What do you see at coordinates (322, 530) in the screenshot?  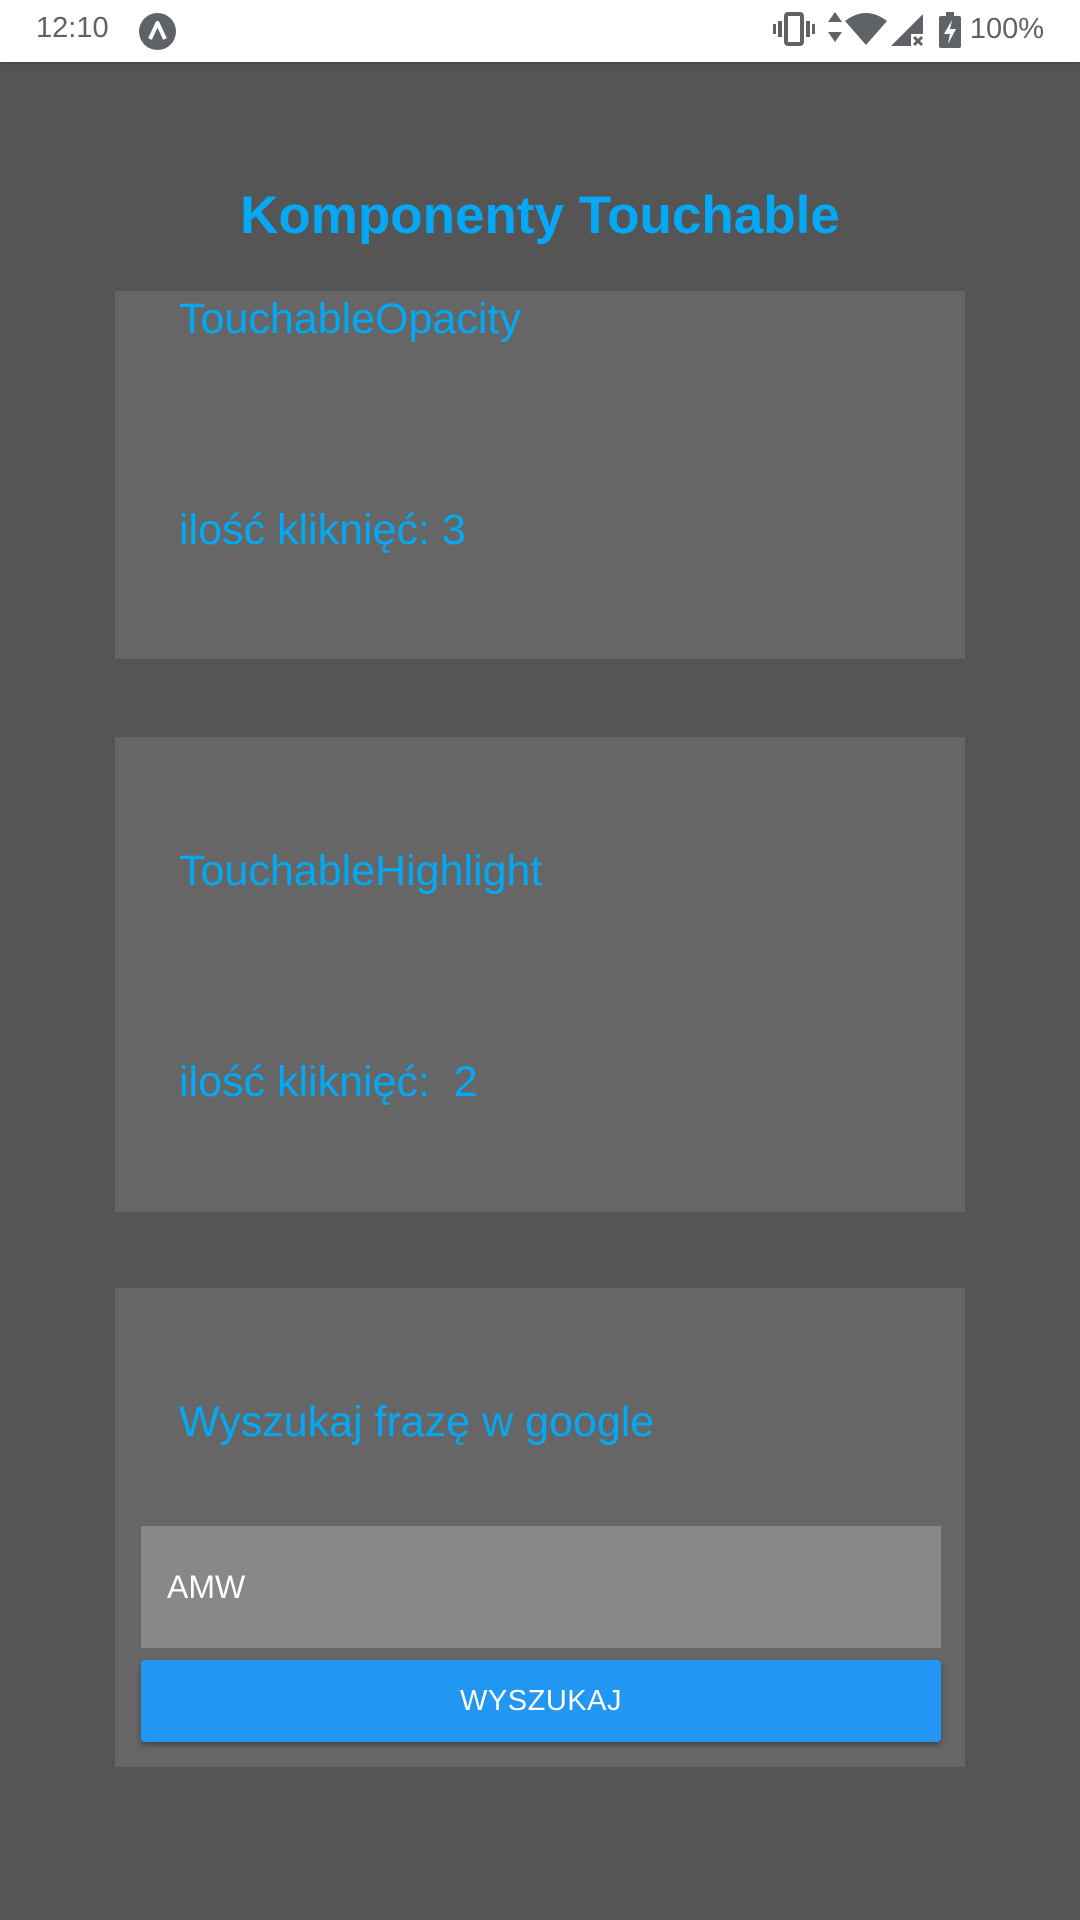 I see `opacity-click-count: ilość kliknięć: 3` at bounding box center [322, 530].